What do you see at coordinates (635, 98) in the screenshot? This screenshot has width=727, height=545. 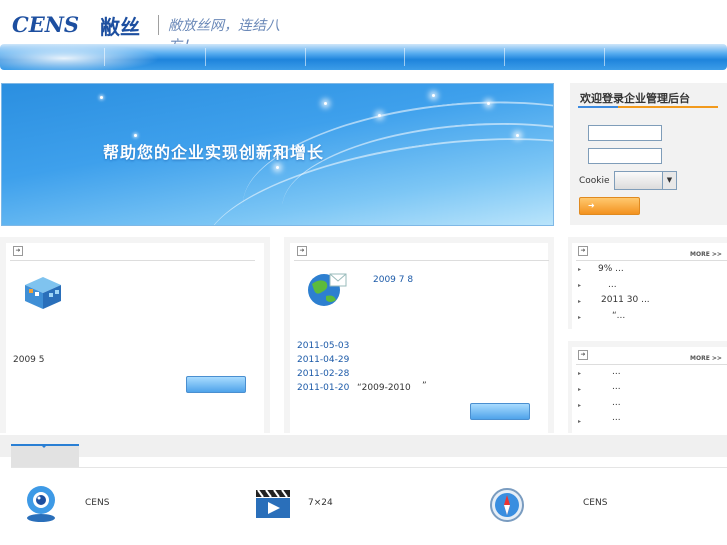 I see `login-title: 欢迎登录企业管理后台` at bounding box center [635, 98].